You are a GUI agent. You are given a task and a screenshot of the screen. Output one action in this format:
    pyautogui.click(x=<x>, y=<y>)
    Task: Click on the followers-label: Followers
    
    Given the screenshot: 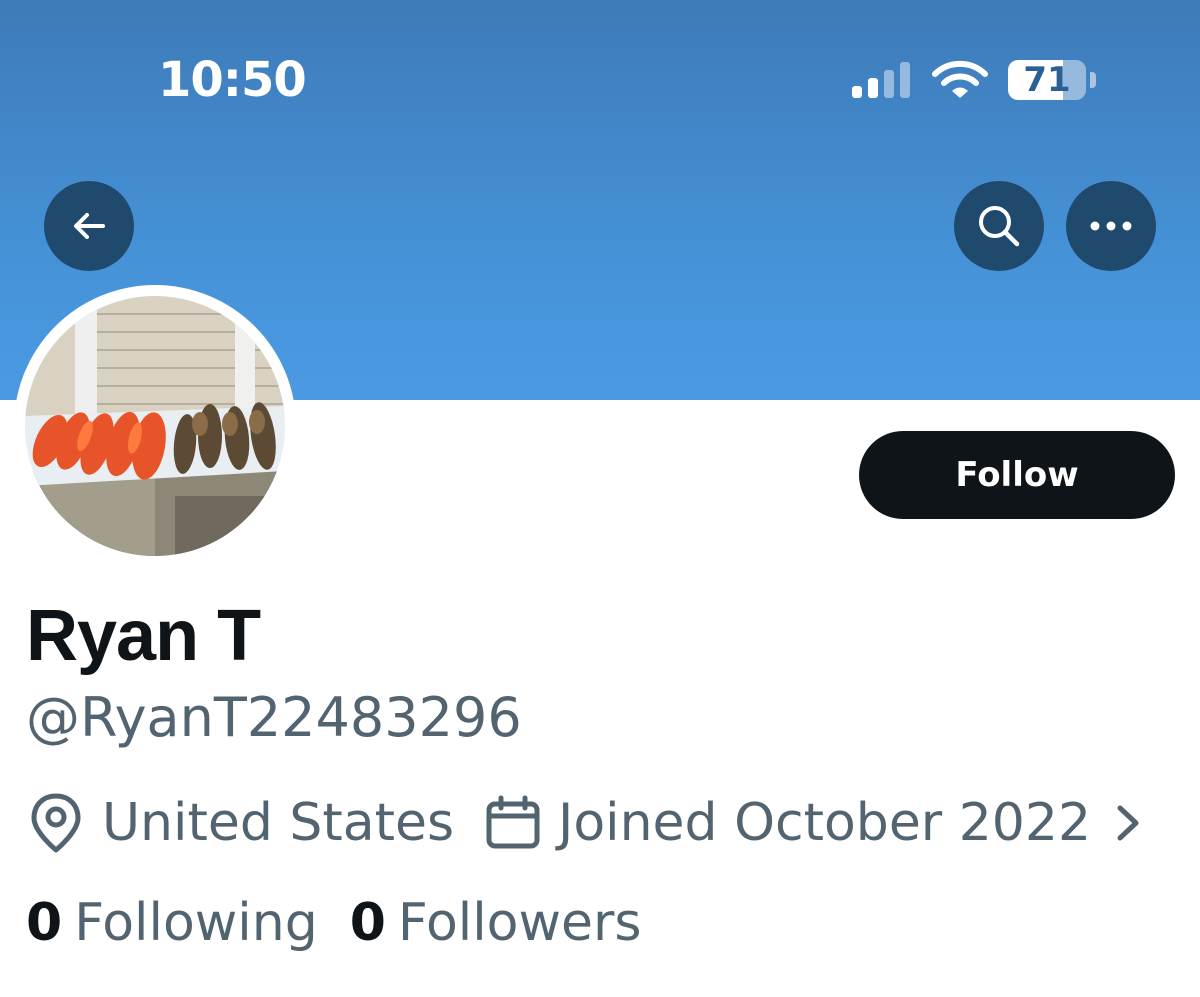 What is the action you would take?
    pyautogui.click(x=519, y=923)
    